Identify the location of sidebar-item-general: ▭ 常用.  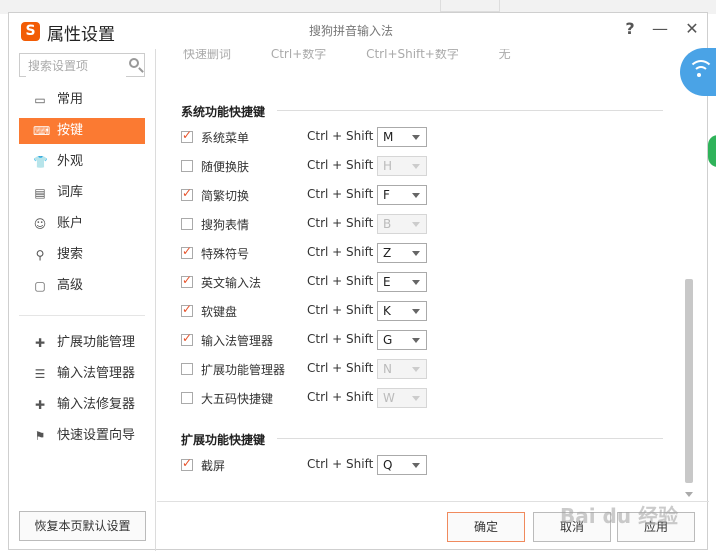
(82, 100).